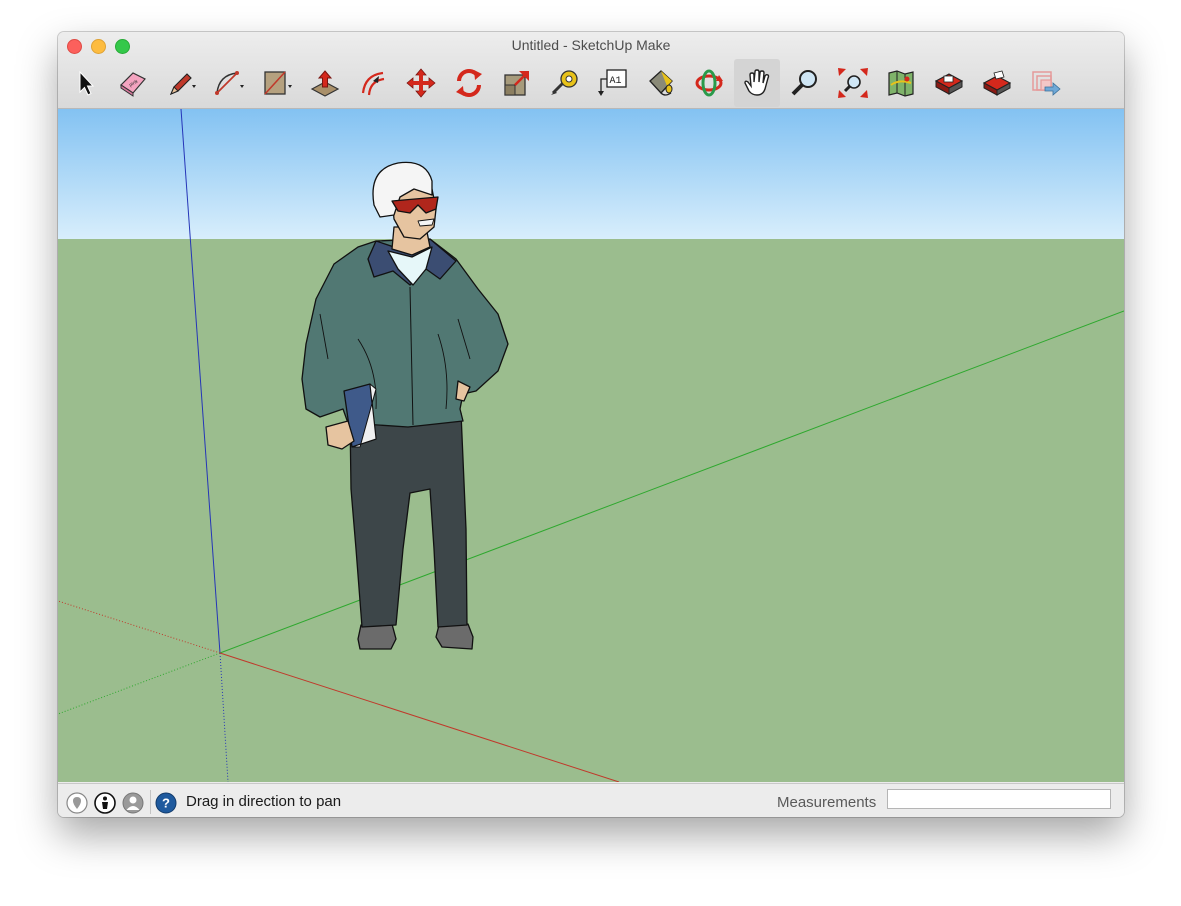  I want to click on user-account-icon, so click(133, 803).